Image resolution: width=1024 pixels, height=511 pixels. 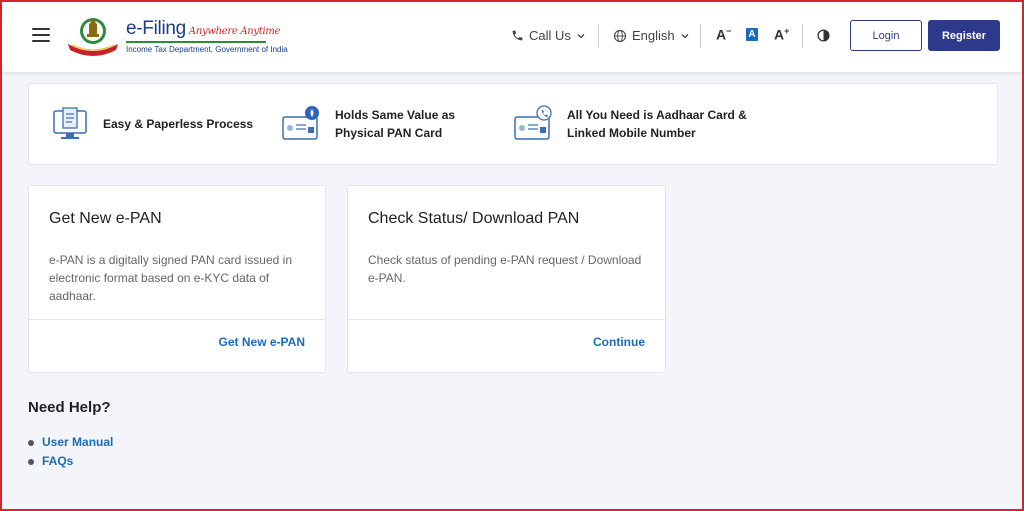 I want to click on feature-text: Physical PAN Card, so click(x=389, y=133).